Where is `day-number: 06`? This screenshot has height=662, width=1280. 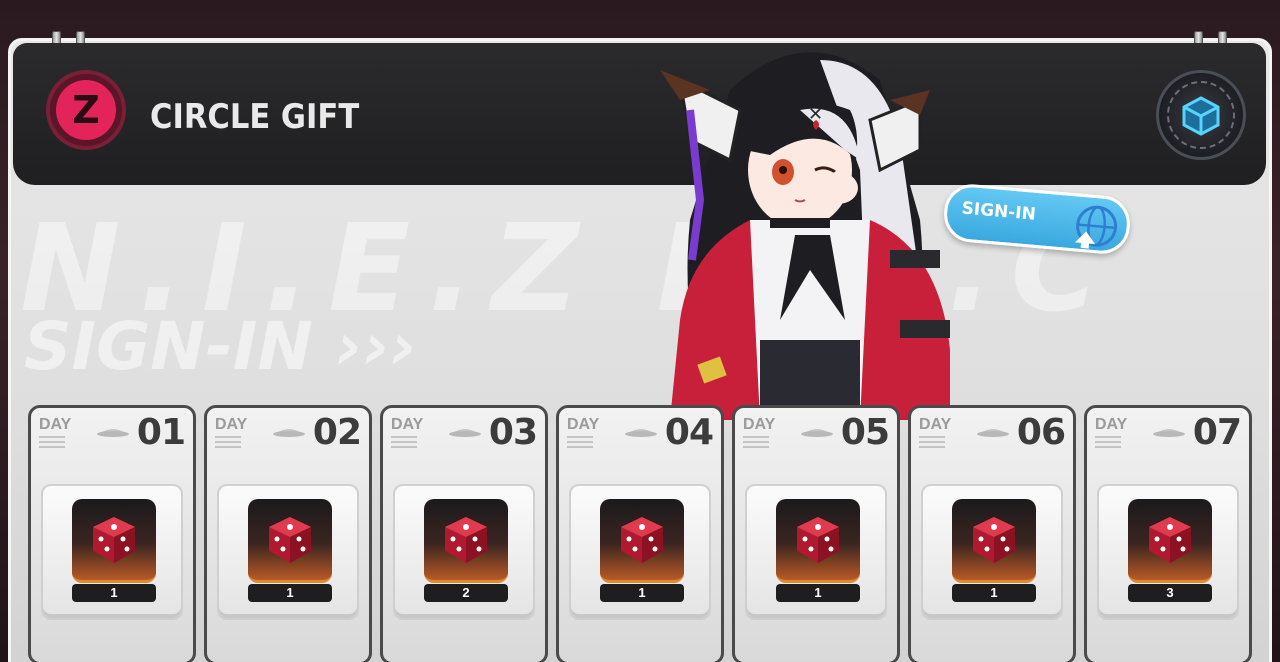
day-number: 06 is located at coordinates (1041, 432).